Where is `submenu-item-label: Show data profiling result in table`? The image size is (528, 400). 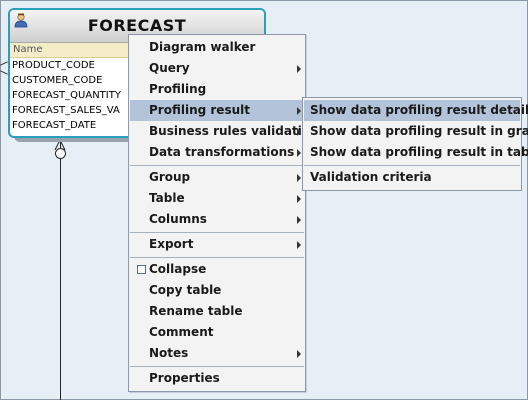
submenu-item-label: Show data profiling result in table is located at coordinates (419, 152).